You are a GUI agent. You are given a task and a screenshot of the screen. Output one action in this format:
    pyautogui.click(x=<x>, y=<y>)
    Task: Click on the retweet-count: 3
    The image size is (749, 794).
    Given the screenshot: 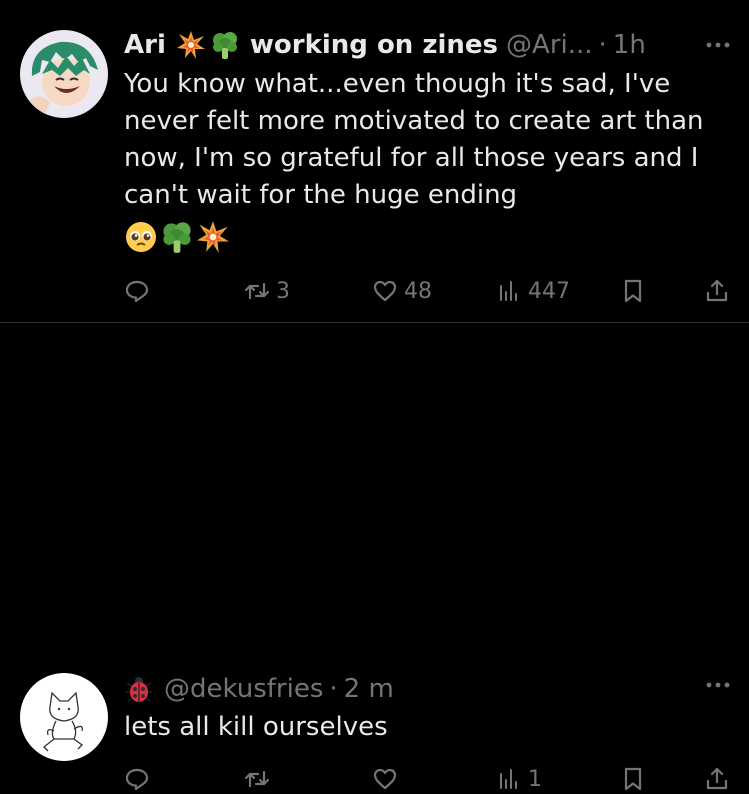 What is the action you would take?
    pyautogui.click(x=283, y=291)
    